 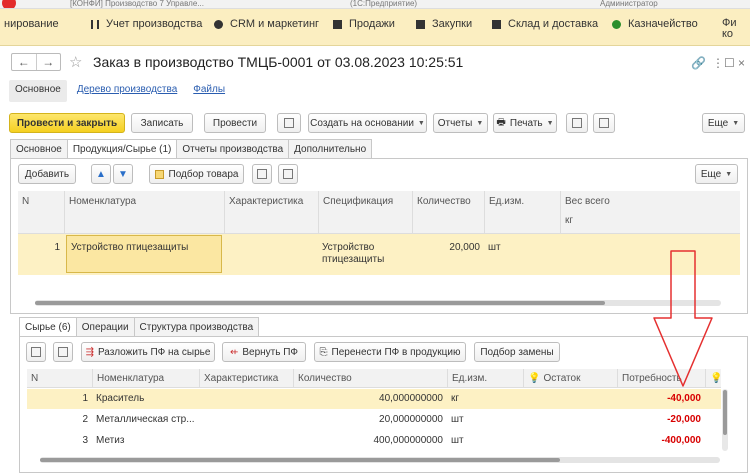 What do you see at coordinates (517, 352) in the screenshot?
I see `select-replacement-button: Подбор замены` at bounding box center [517, 352].